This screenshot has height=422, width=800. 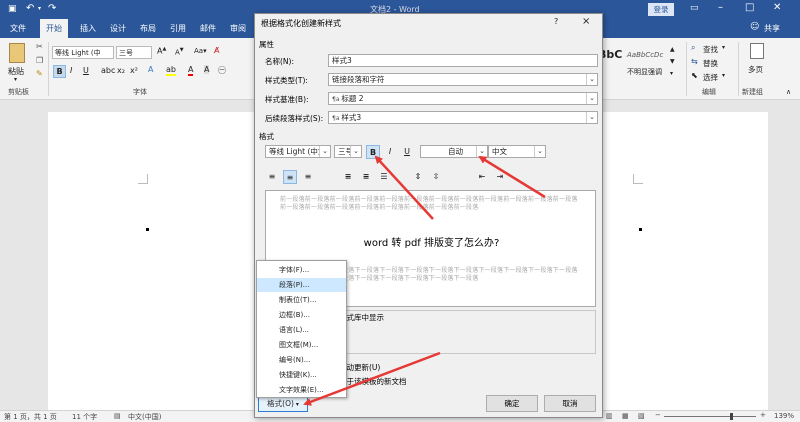 What do you see at coordinates (118, 28) in the screenshot?
I see `tab-design: 设计` at bounding box center [118, 28].